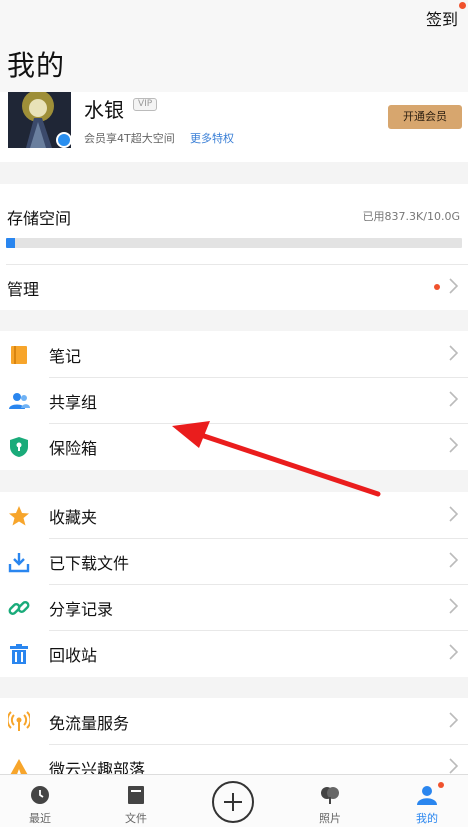  What do you see at coordinates (89, 563) in the screenshot?
I see `list-item-label: 已下载文件` at bounding box center [89, 563].